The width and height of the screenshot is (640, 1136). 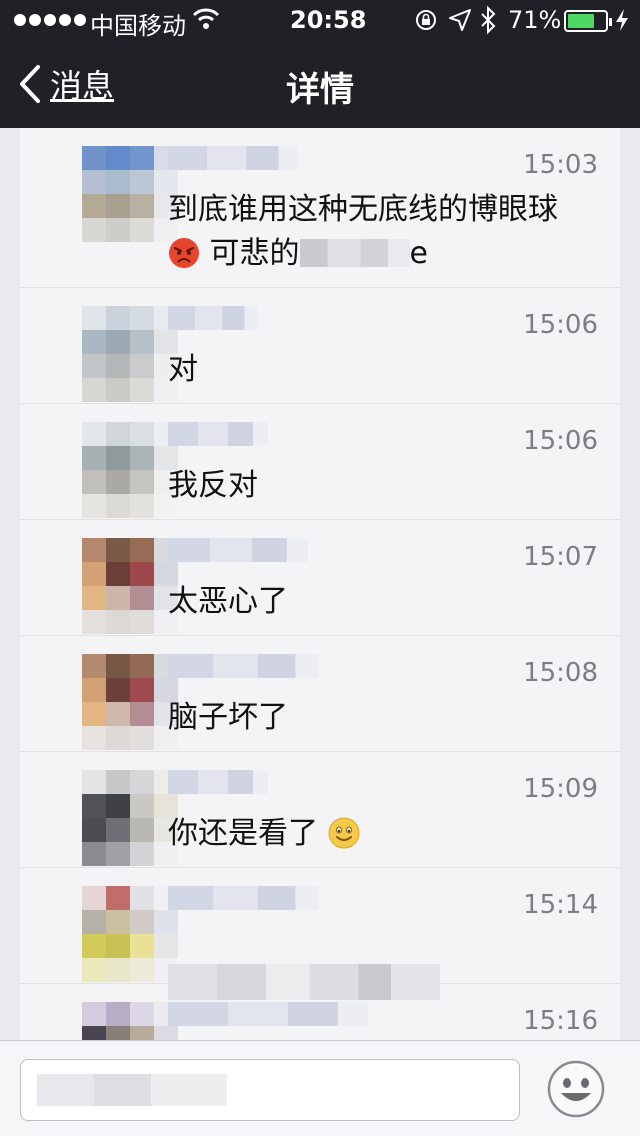 What do you see at coordinates (138, 26) in the screenshot?
I see `carrier-name: 中国移动` at bounding box center [138, 26].